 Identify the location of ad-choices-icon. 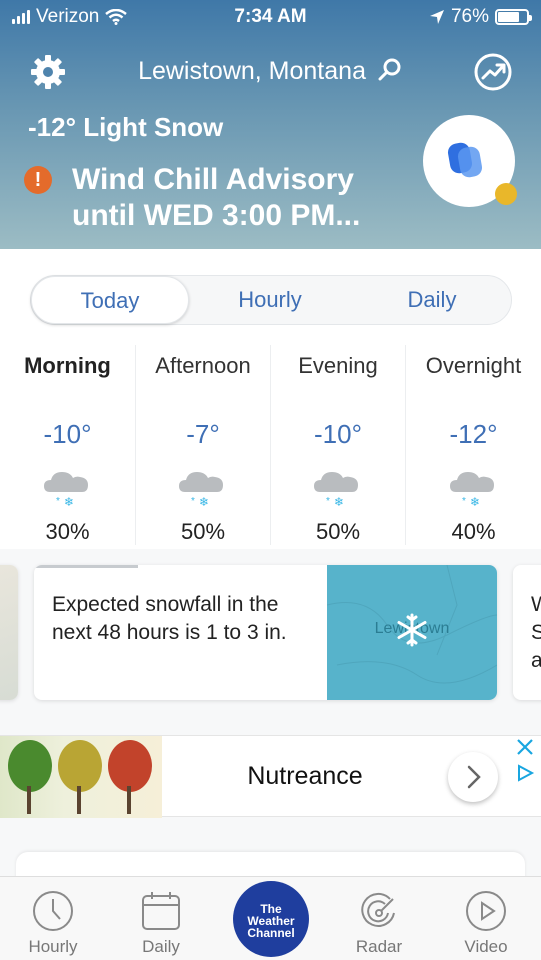
(525, 773).